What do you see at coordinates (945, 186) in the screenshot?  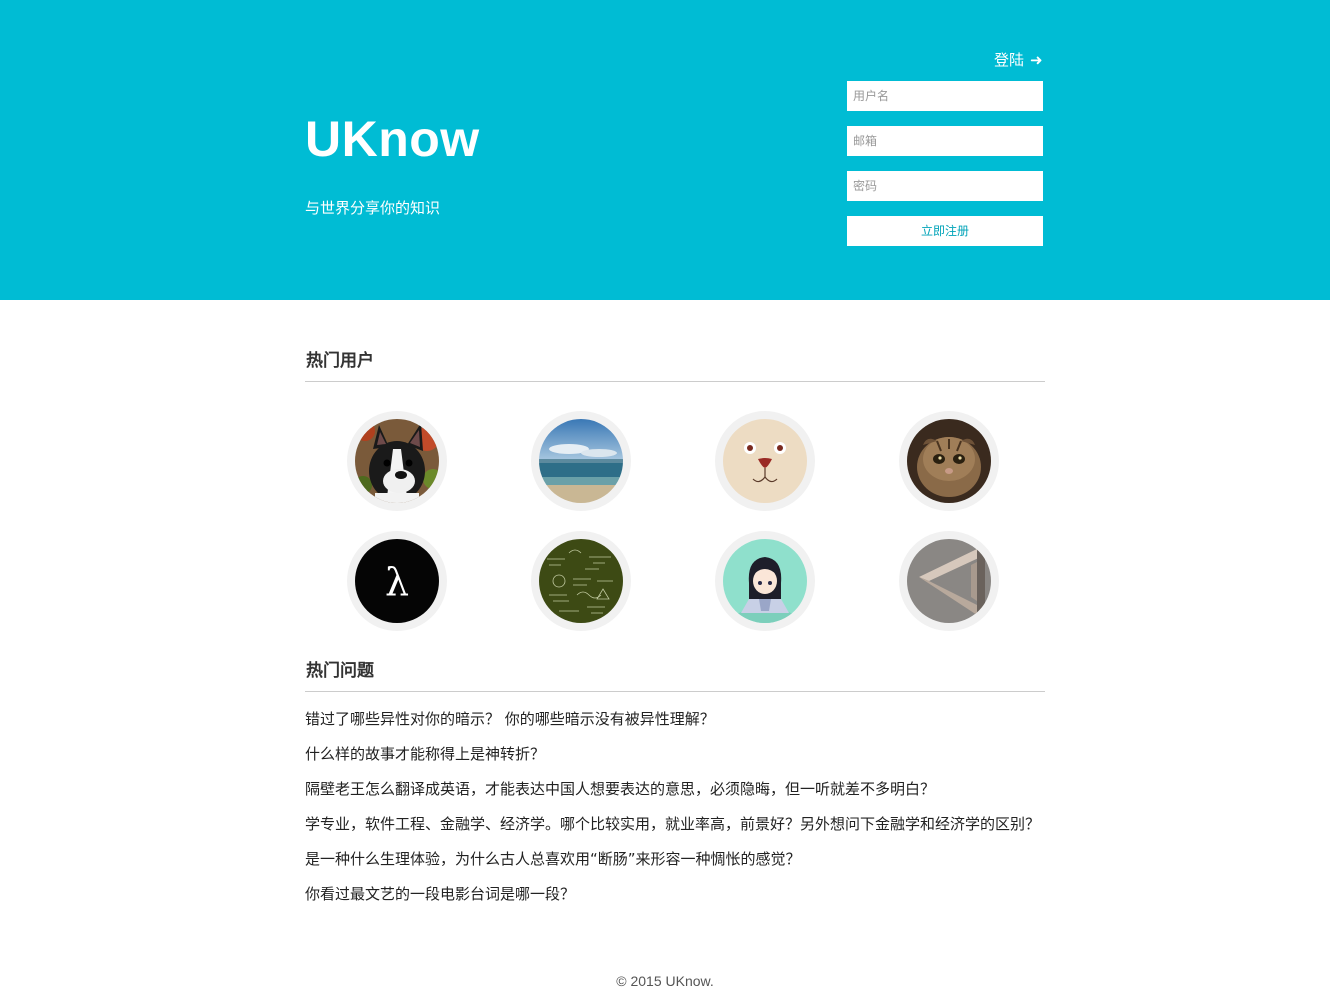 I see `password-input` at bounding box center [945, 186].